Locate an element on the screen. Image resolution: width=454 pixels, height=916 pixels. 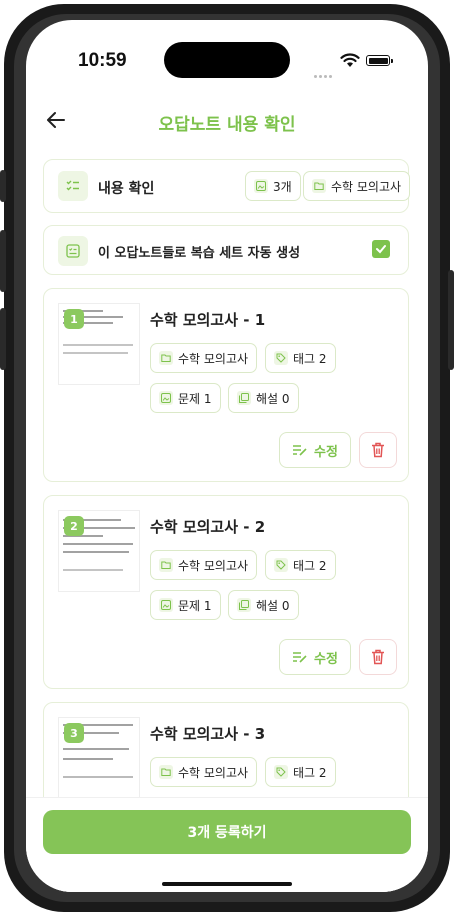
register-button: 3개 등록하기 is located at coordinates (227, 832).